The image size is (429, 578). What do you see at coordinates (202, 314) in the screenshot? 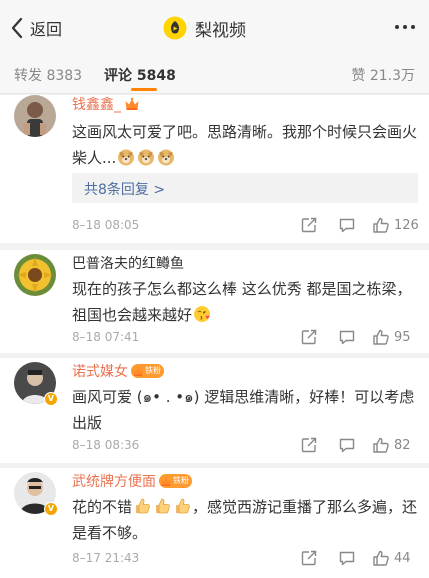
I see `kiss-emoji-icon` at bounding box center [202, 314].